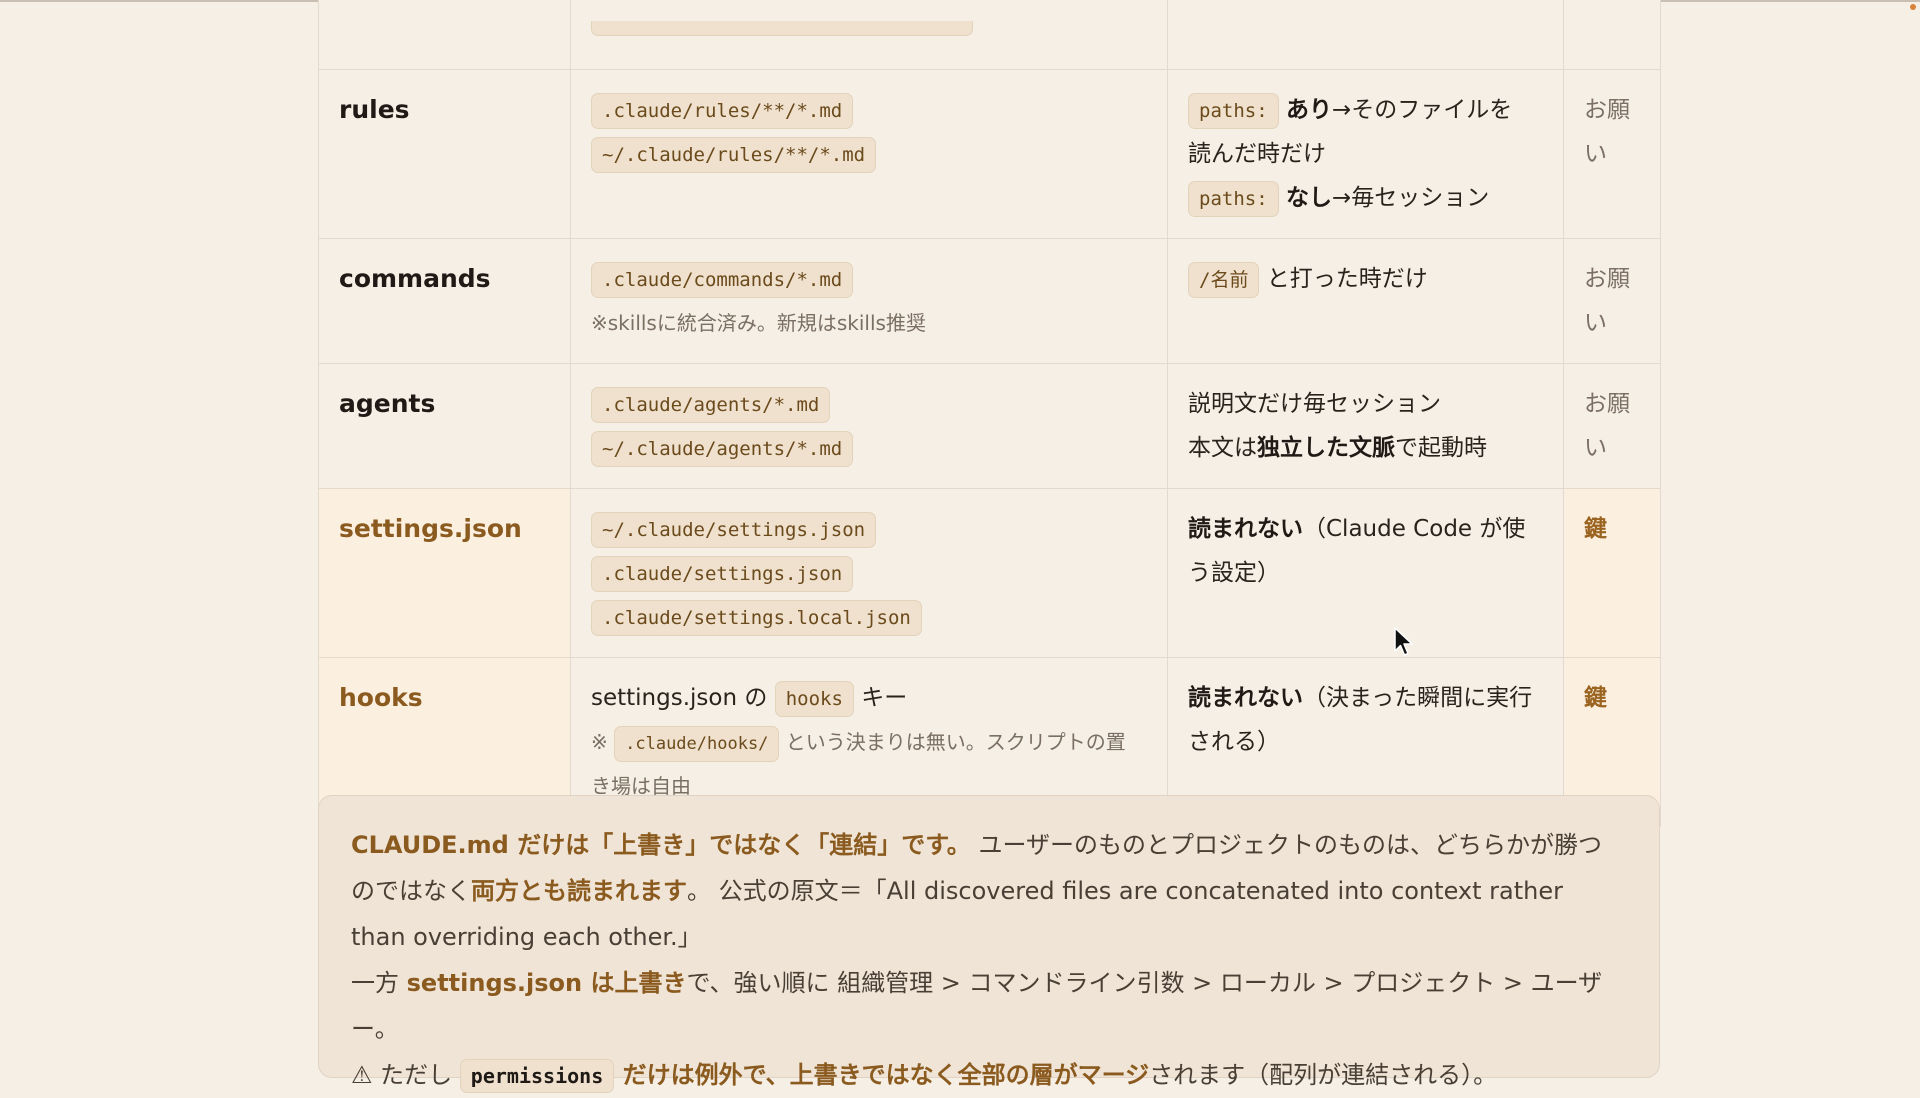 This screenshot has width=1920, height=1098. I want to click on when-bold: あり, so click(1308, 110).